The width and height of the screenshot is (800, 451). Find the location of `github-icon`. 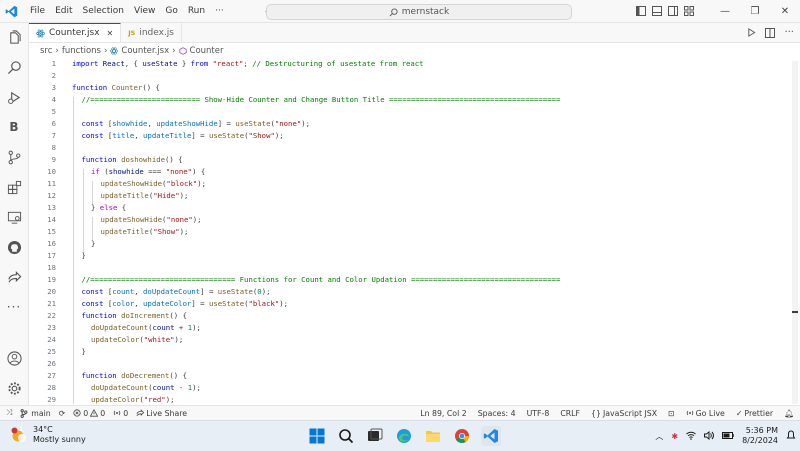

github-icon is located at coordinates (14, 247).